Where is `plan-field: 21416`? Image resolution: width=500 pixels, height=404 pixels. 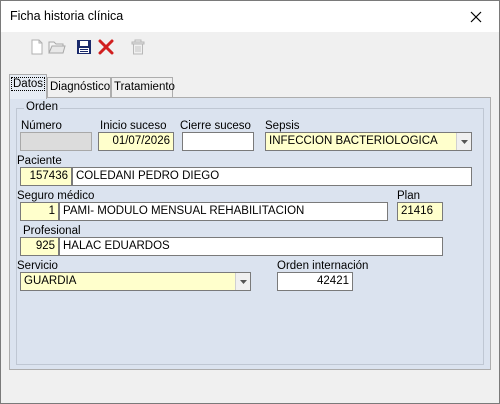 plan-field: 21416 is located at coordinates (420, 211).